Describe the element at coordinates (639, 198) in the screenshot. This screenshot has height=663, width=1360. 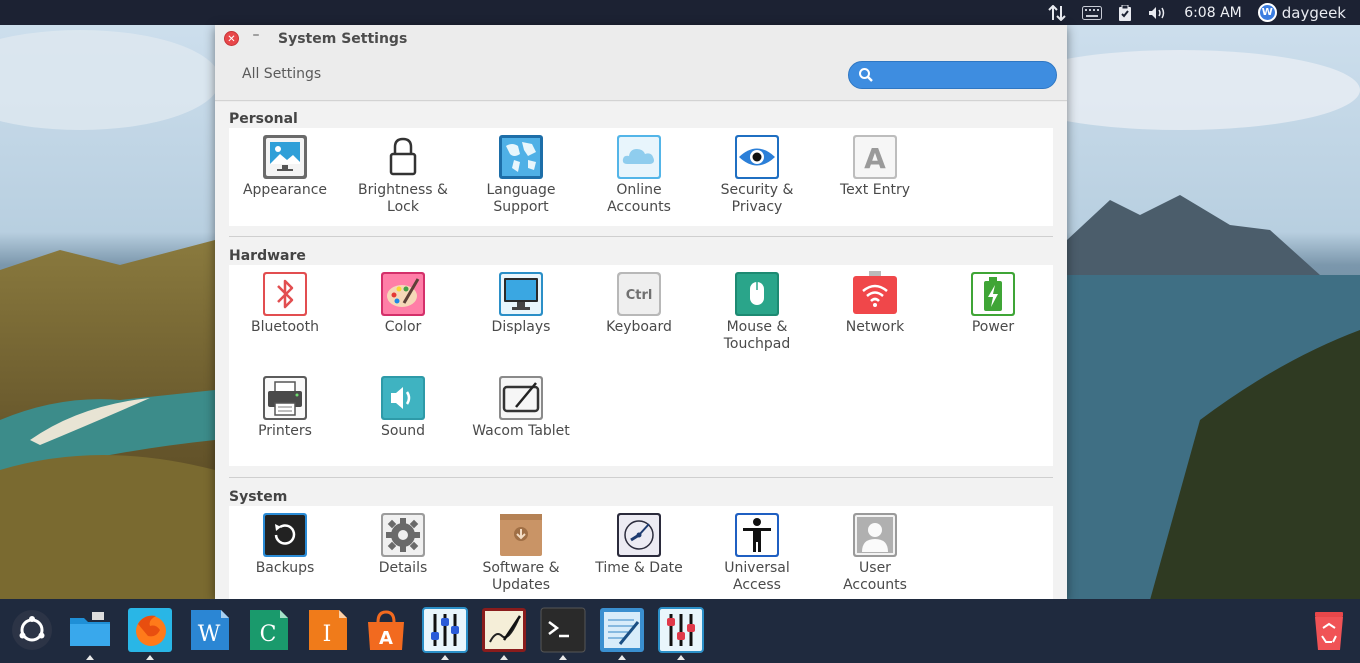
I see `settings-item-label: Online Accounts` at that location.